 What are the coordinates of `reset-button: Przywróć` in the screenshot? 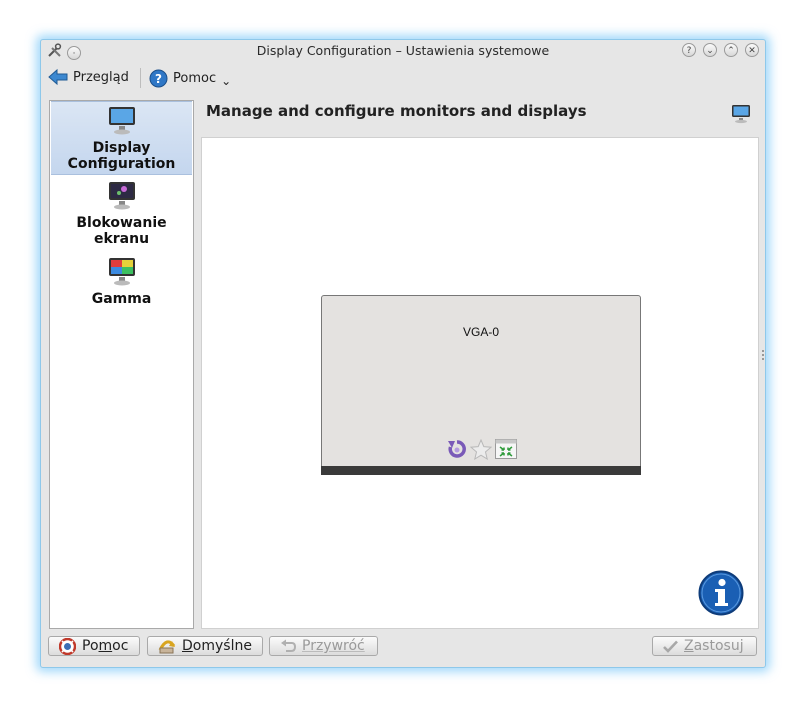 It's located at (323, 646).